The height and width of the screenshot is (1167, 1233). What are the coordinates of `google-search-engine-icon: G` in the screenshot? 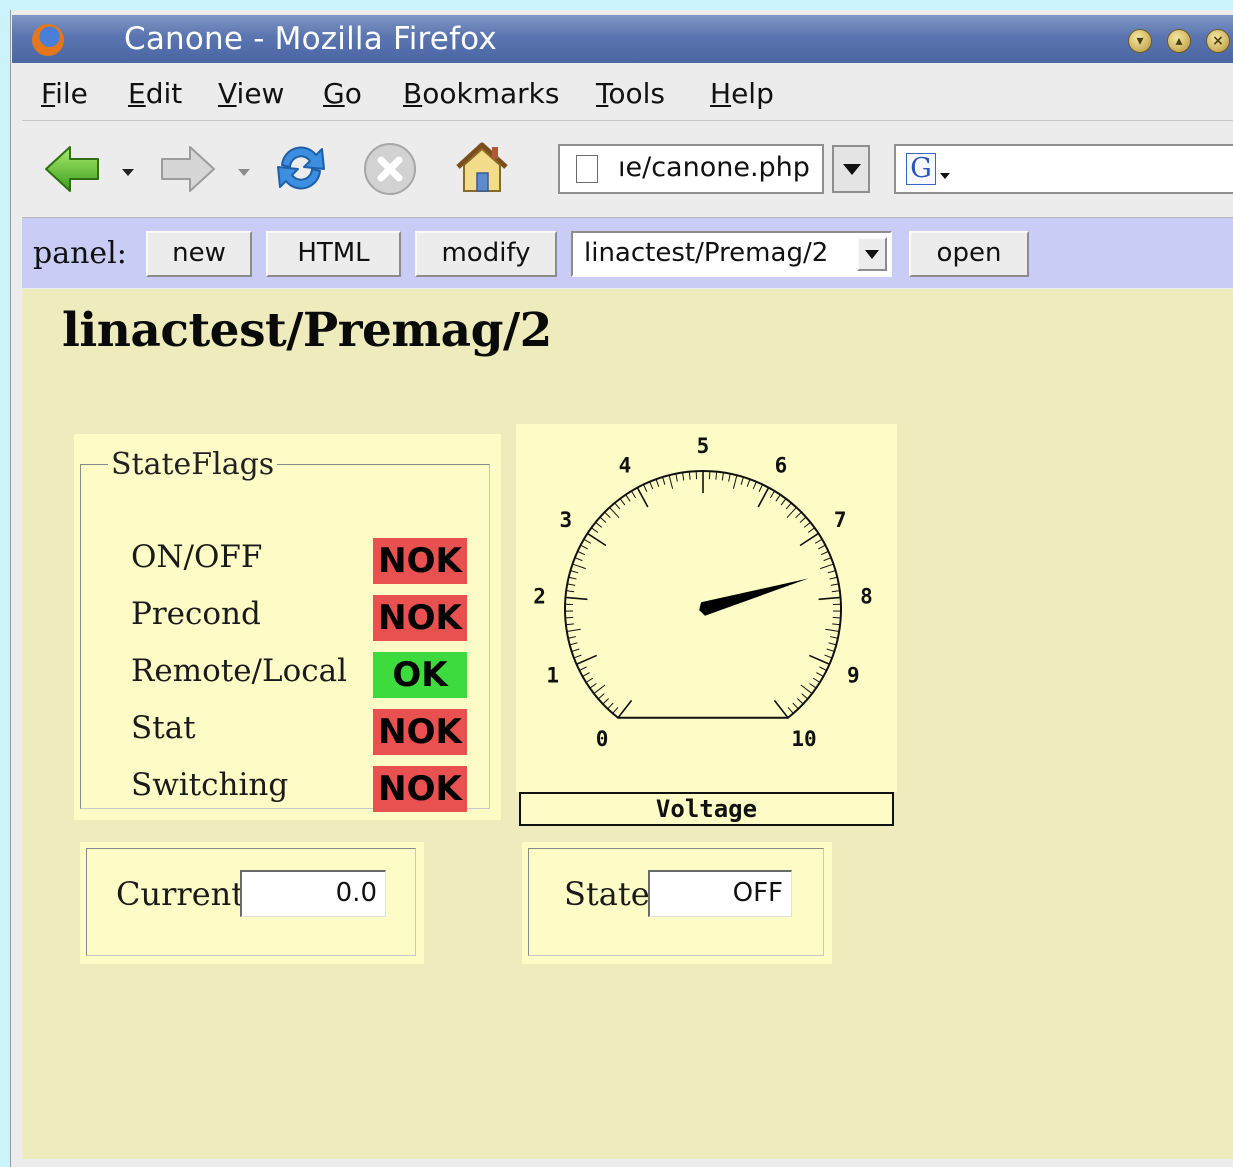 It's located at (921, 169).